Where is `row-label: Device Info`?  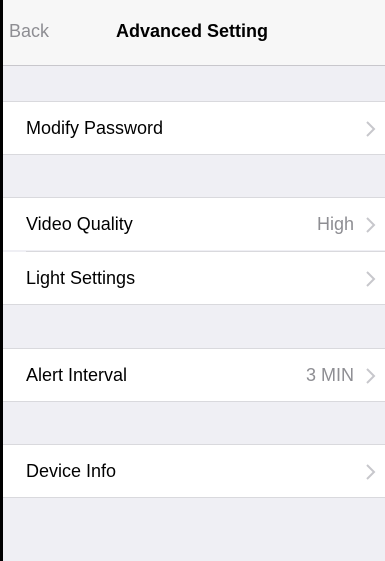 row-label: Device Info is located at coordinates (71, 471).